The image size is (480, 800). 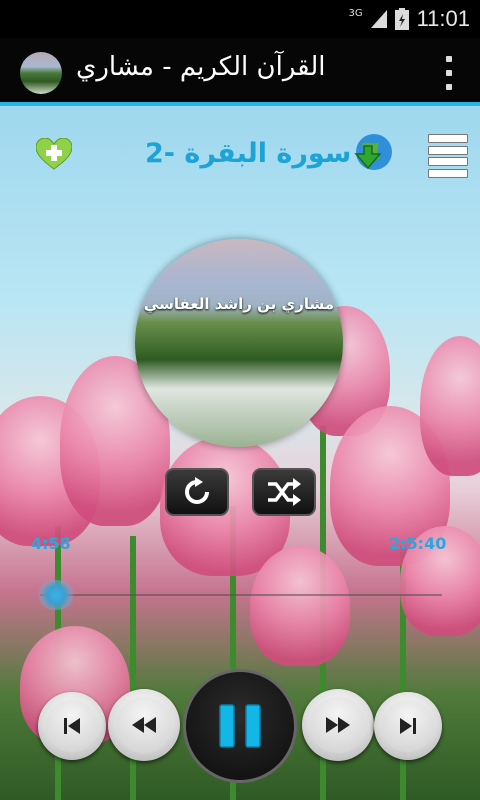 I want to click on status-icons: 3G 11:01, so click(x=409, y=19).